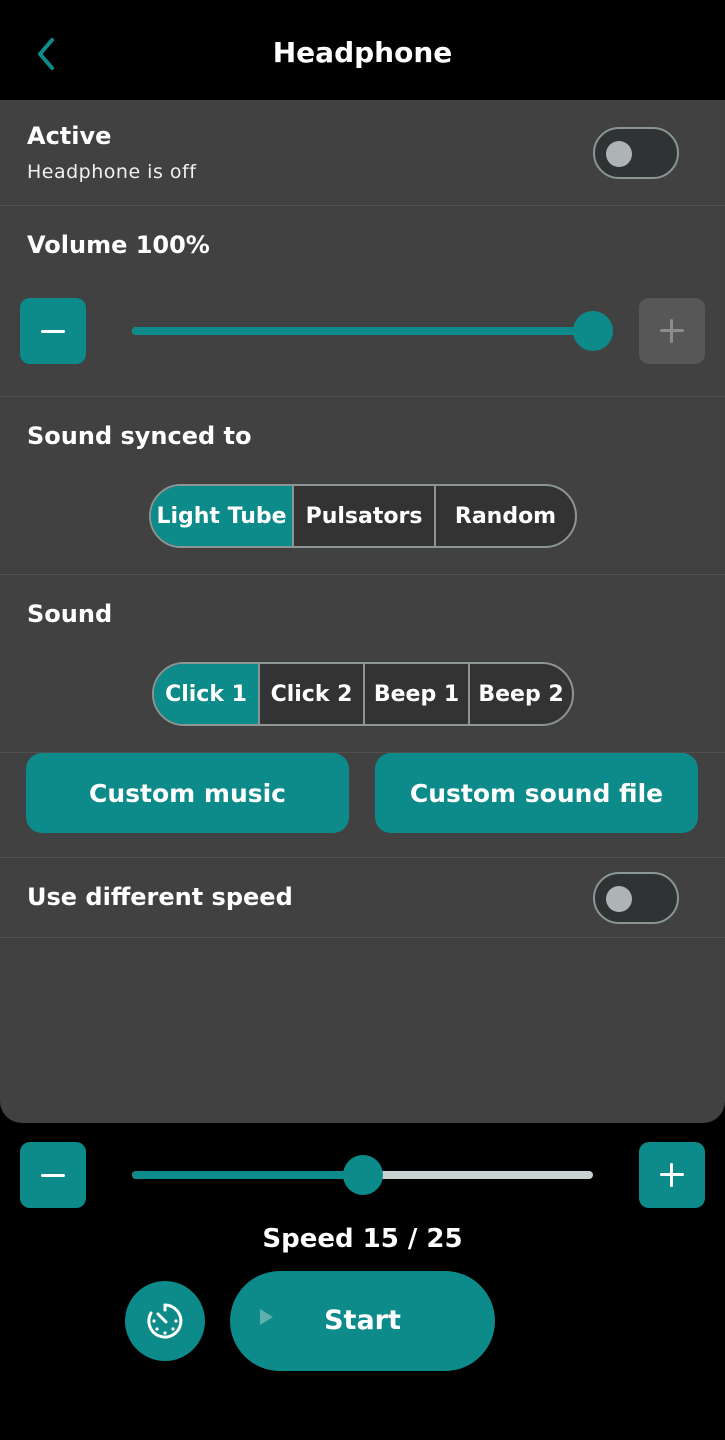 The width and height of the screenshot is (725, 1440). Describe the element at coordinates (520, 694) in the screenshot. I see `option-beep-2: Beep 2` at that location.